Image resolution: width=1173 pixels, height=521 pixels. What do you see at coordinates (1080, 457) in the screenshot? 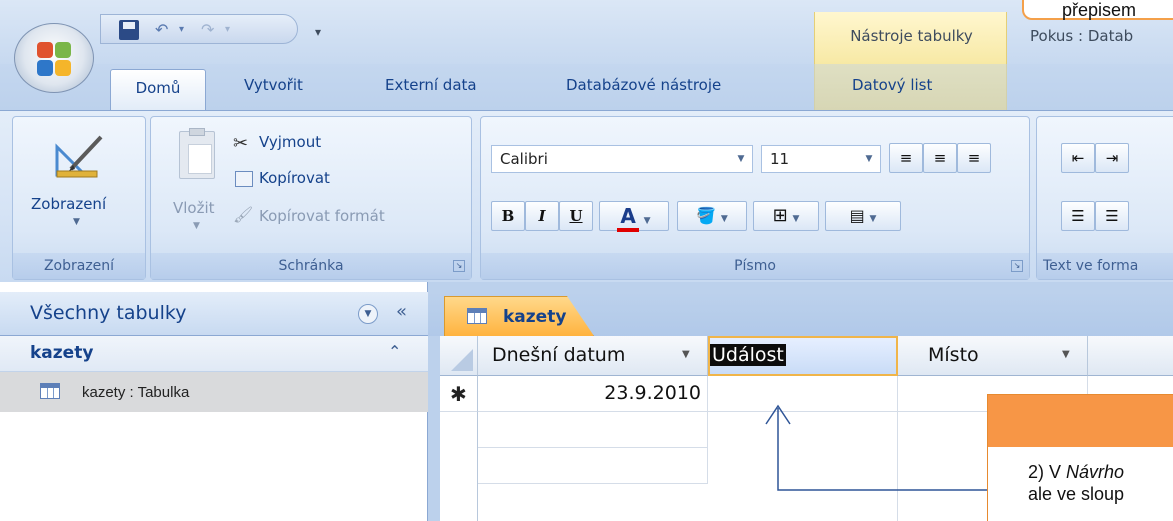
I see `annotation-callout-bottom: 2) V Návrho ale ve sloup` at bounding box center [1080, 457].